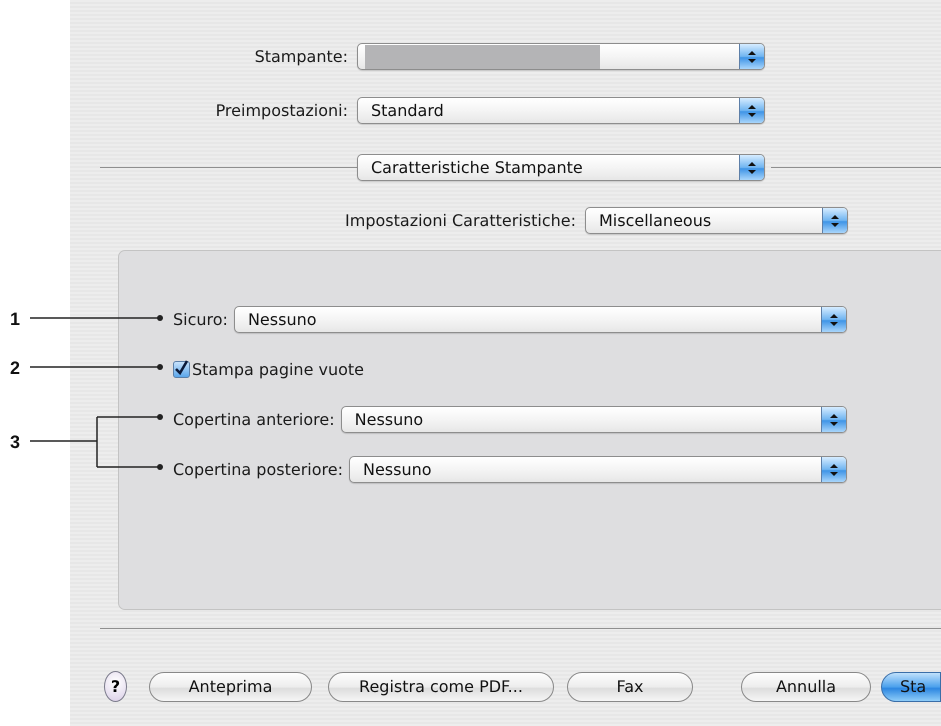  I want to click on callout-number: 3, so click(15, 442).